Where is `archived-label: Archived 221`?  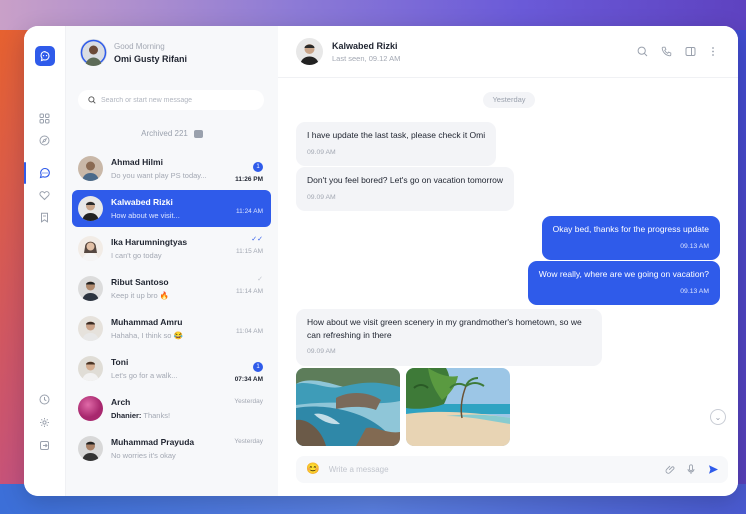
archived-label: Archived 221 is located at coordinates (164, 133).